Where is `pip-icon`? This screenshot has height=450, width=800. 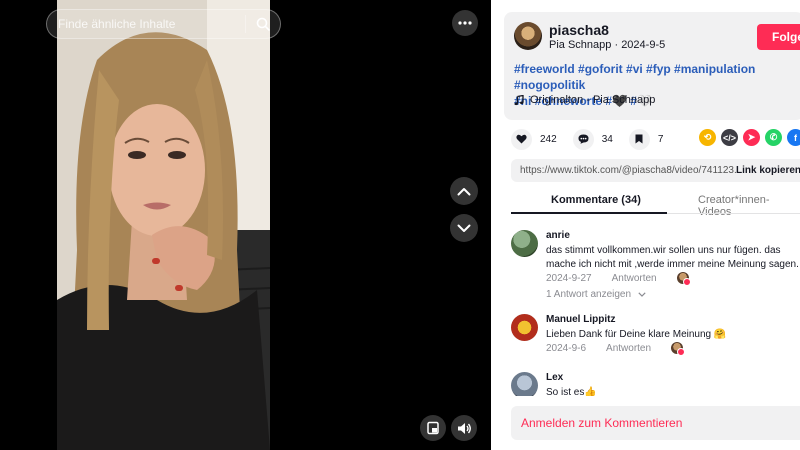
pip-icon is located at coordinates (433, 428).